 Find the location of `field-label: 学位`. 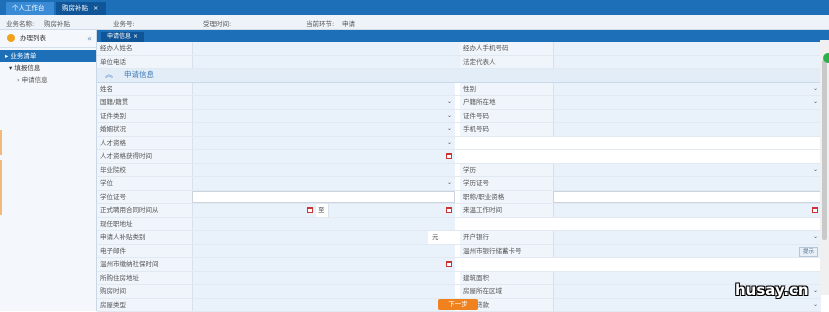

field-label: 学位 is located at coordinates (144, 183).